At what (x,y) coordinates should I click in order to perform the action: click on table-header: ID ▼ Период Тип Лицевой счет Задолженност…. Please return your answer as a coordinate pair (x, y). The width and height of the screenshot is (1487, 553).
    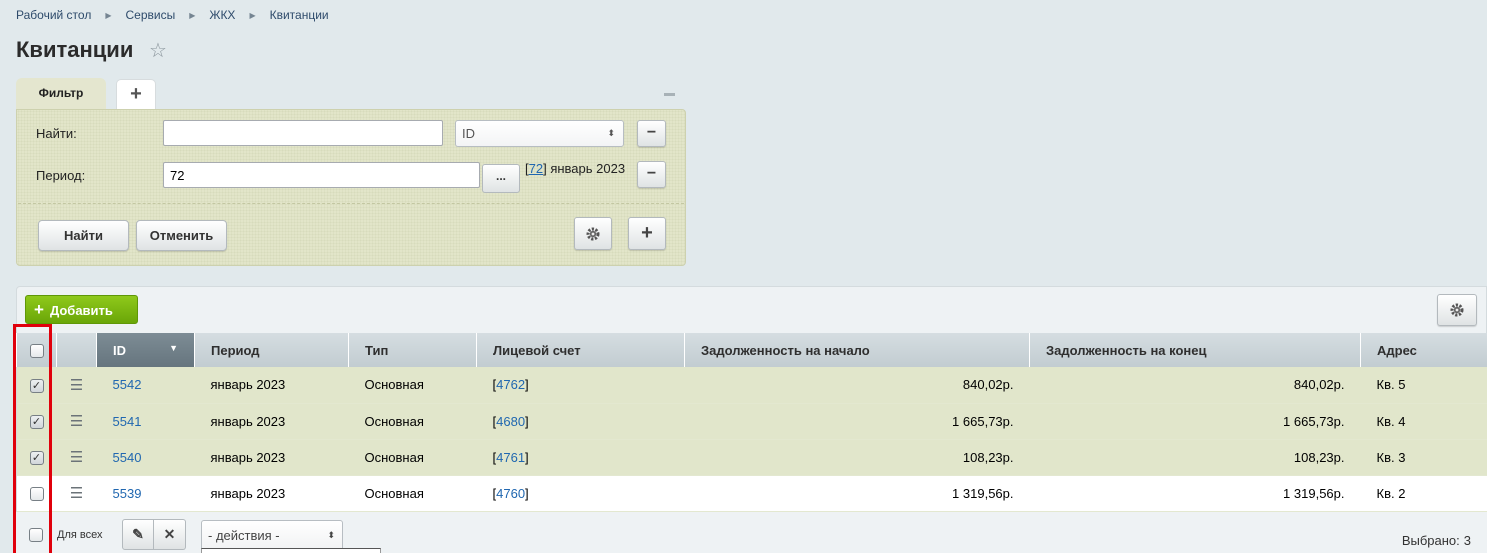
    Looking at the image, I should click on (751, 350).